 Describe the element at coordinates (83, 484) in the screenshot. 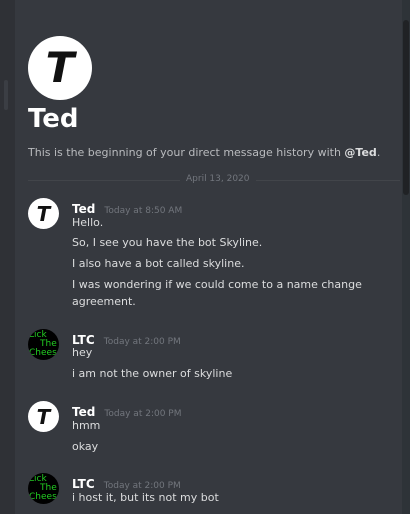

I see `author-name: LTC` at that location.